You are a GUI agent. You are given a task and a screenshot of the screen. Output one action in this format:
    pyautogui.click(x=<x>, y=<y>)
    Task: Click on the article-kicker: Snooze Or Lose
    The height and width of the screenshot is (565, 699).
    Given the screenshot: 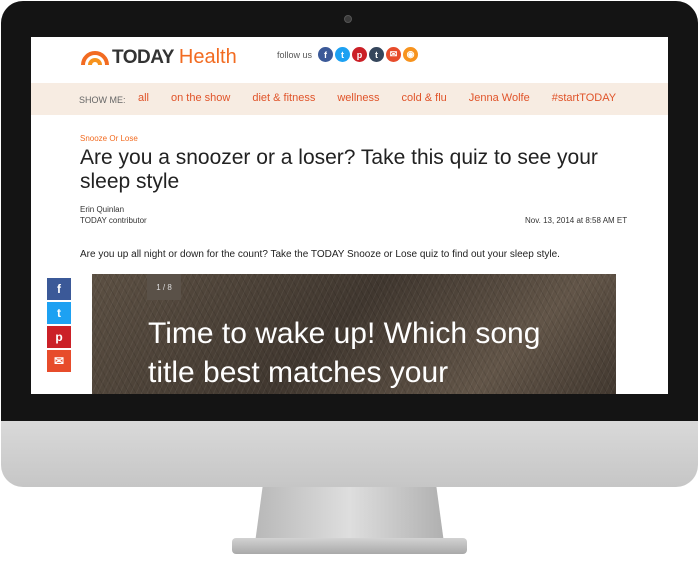 What is the action you would take?
    pyautogui.click(x=109, y=138)
    